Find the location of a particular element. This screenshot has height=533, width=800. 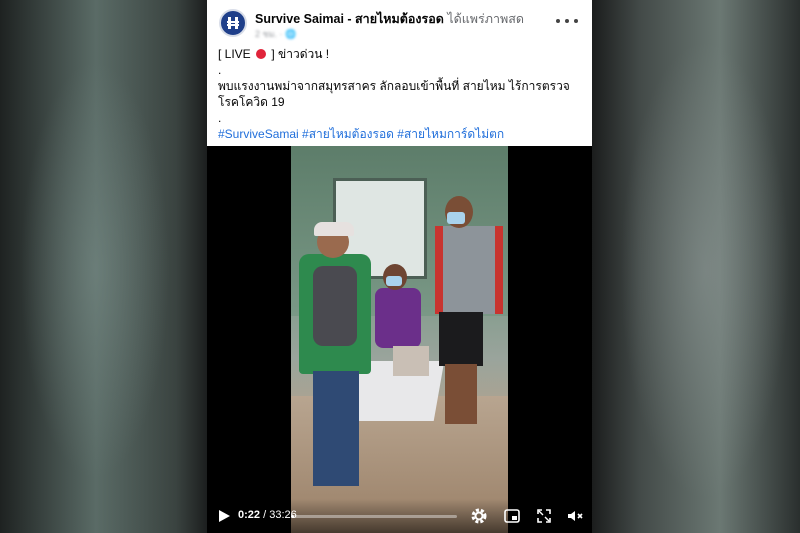

video-progress-bar is located at coordinates (374, 516).